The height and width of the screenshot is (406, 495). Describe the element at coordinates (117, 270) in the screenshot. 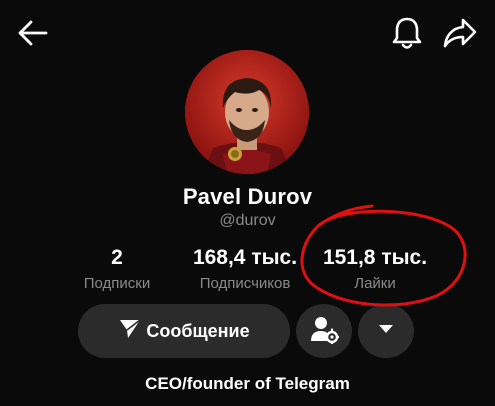

I see `stat-following: 2 Подписки` at that location.